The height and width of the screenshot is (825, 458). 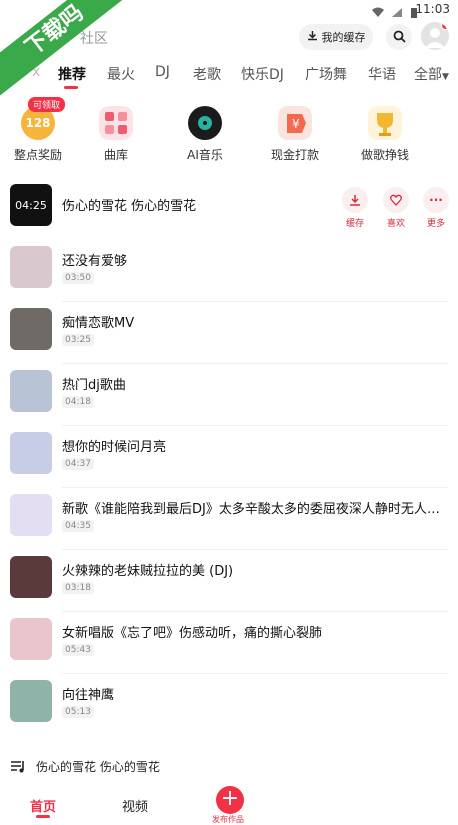 I want to click on vinyl-icon, so click(x=205, y=123).